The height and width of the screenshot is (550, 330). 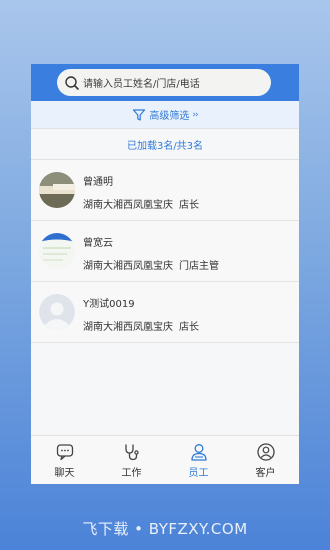 What do you see at coordinates (169, 116) in the screenshot?
I see `advanced-filter-label: 高级筛选` at bounding box center [169, 116].